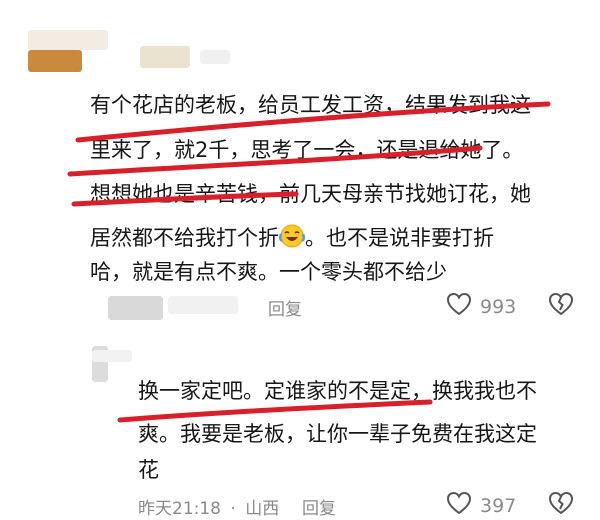 The image size is (600, 520). Describe the element at coordinates (55, 61) in the screenshot. I see `avatar-blurred` at that location.